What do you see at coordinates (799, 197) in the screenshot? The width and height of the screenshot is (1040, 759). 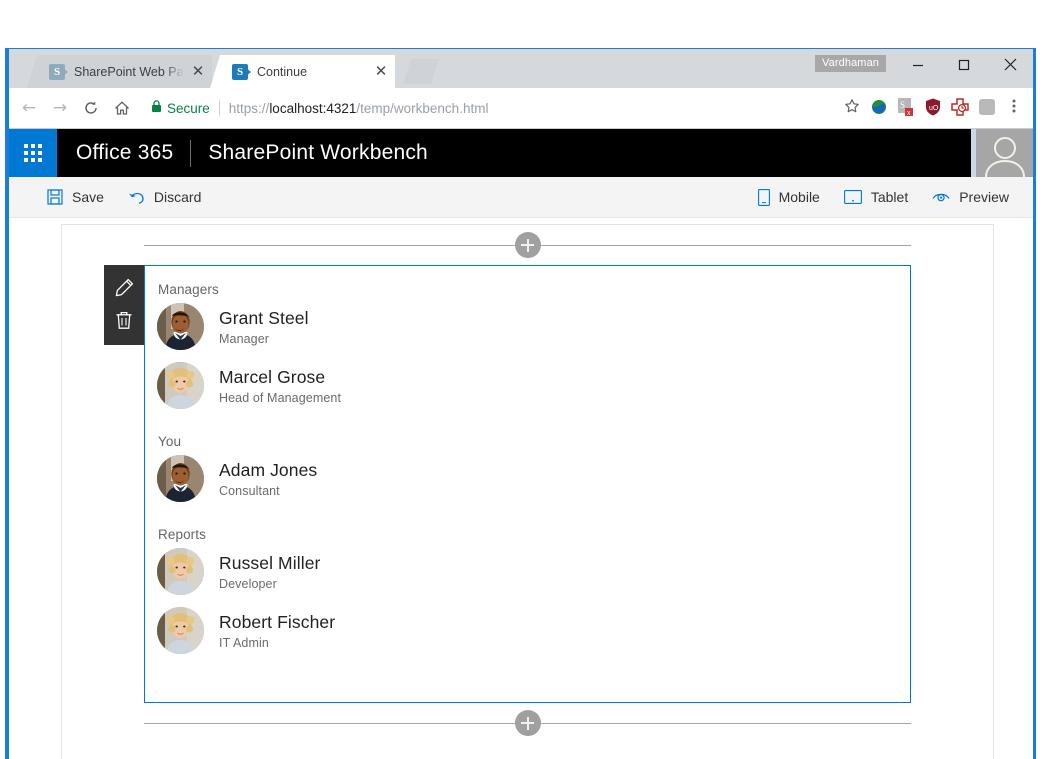 I see `mobile-label: Mobile` at bounding box center [799, 197].